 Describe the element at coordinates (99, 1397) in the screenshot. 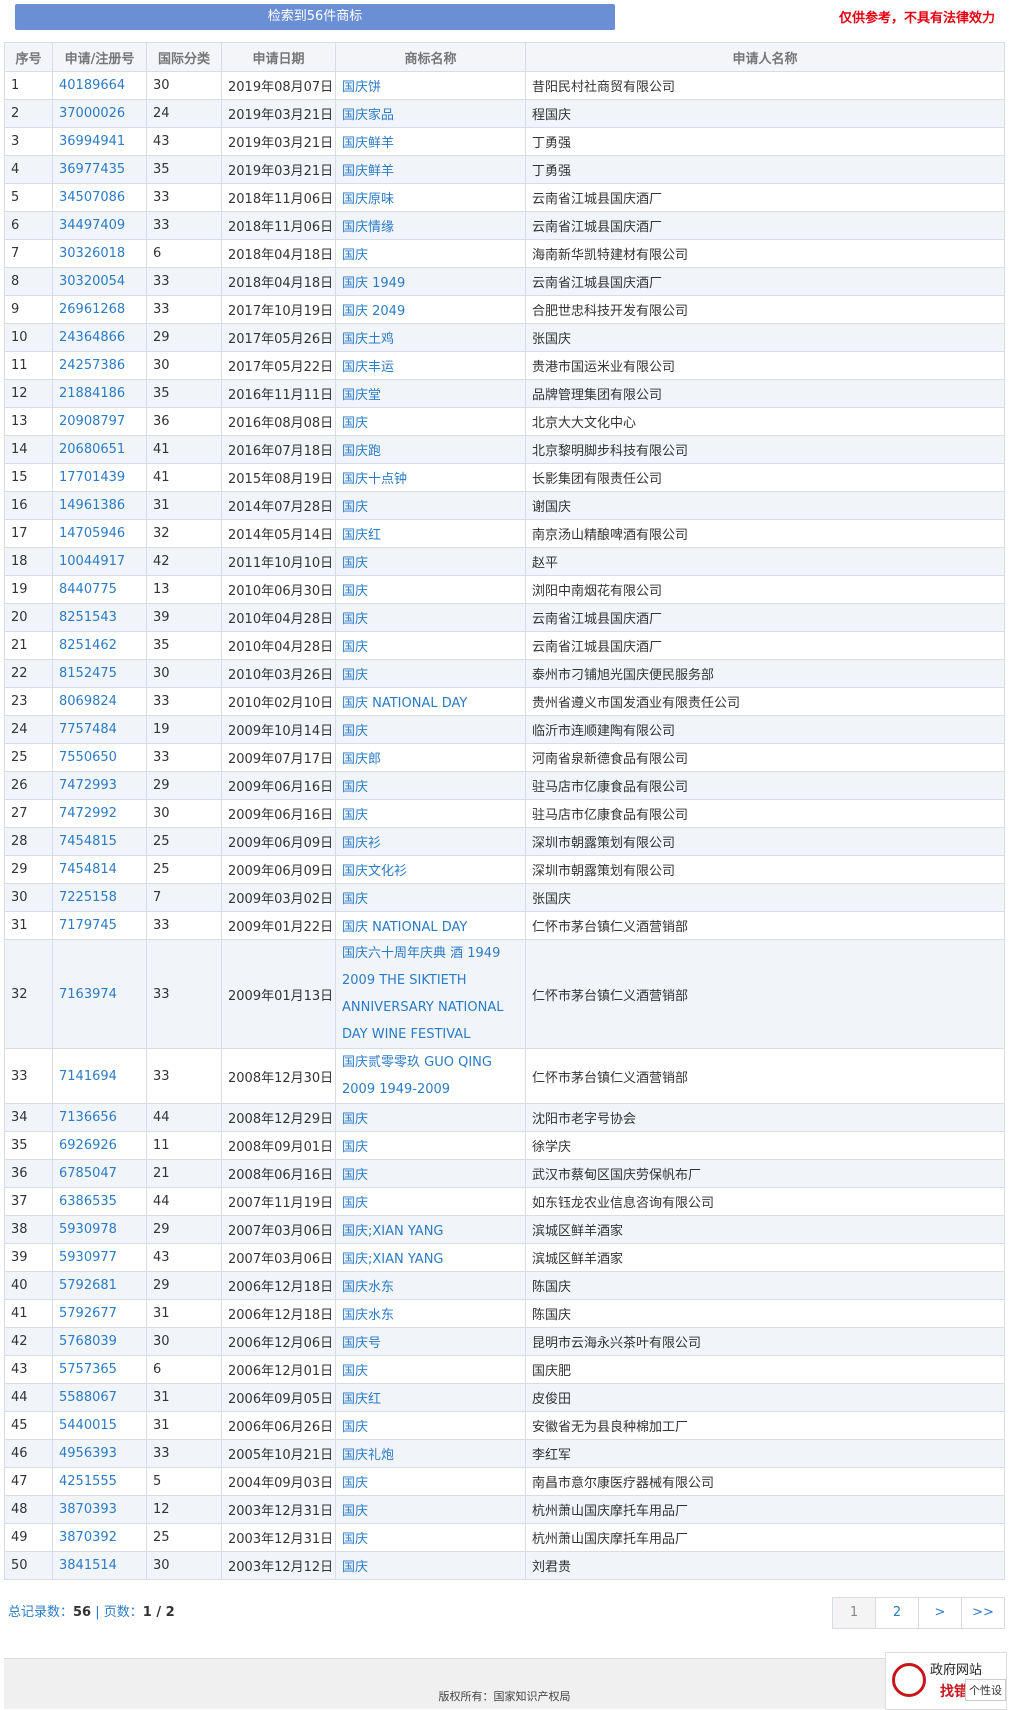

I see `cell-reg-number: 5588067` at that location.